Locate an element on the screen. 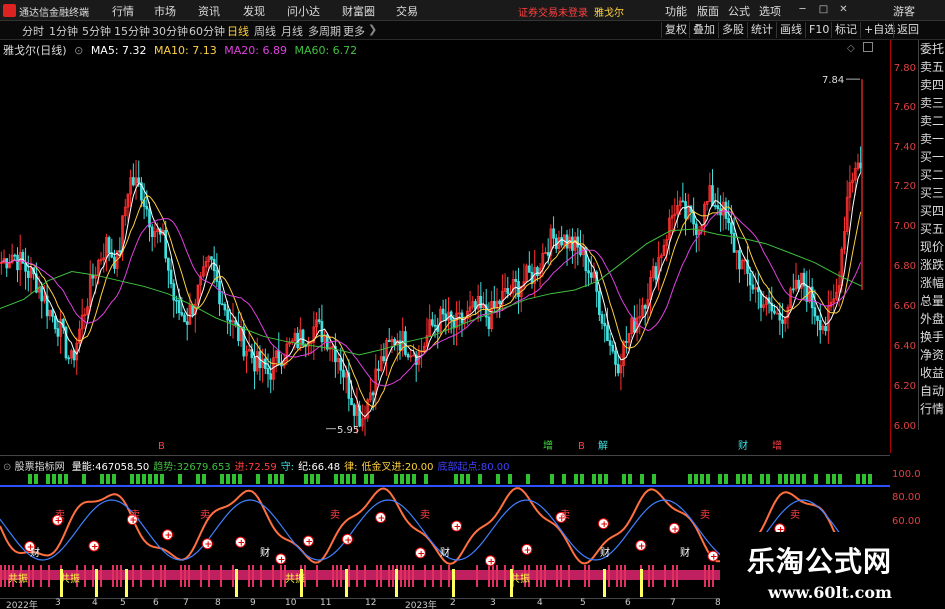  price-tick: 6.80 is located at coordinates (904, 266).